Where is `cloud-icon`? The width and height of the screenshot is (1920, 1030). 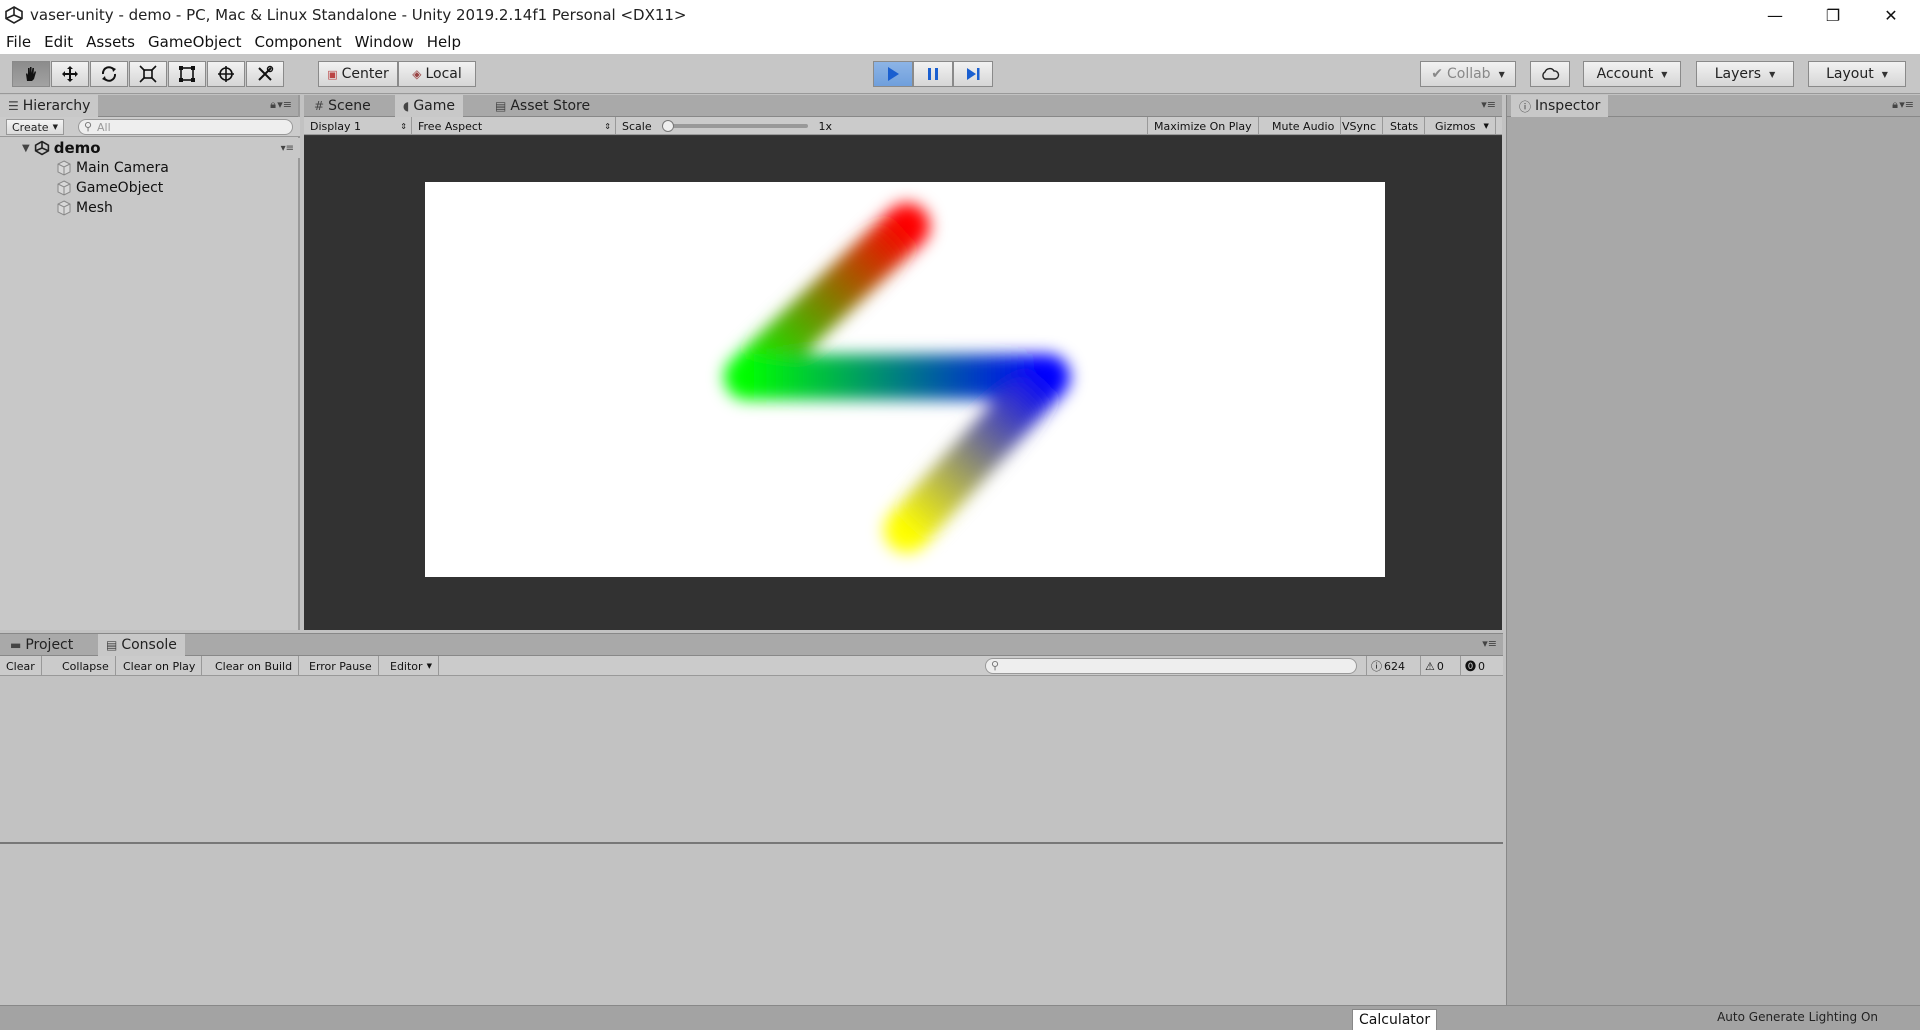
cloud-icon is located at coordinates (1551, 73).